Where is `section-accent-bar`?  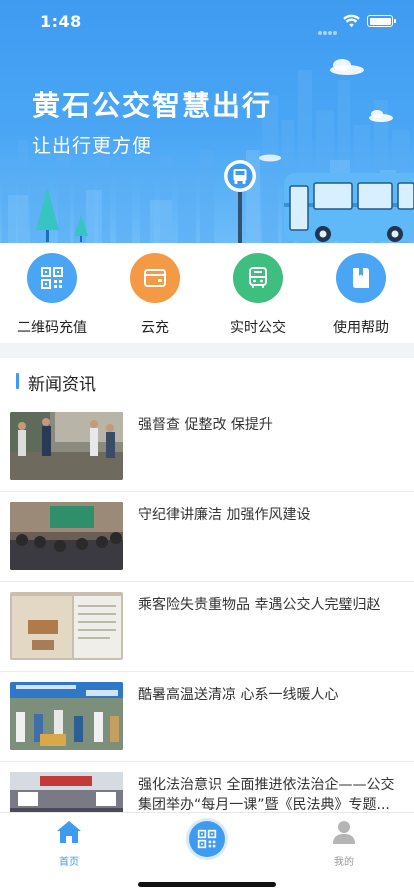
section-accent-bar is located at coordinates (17, 381).